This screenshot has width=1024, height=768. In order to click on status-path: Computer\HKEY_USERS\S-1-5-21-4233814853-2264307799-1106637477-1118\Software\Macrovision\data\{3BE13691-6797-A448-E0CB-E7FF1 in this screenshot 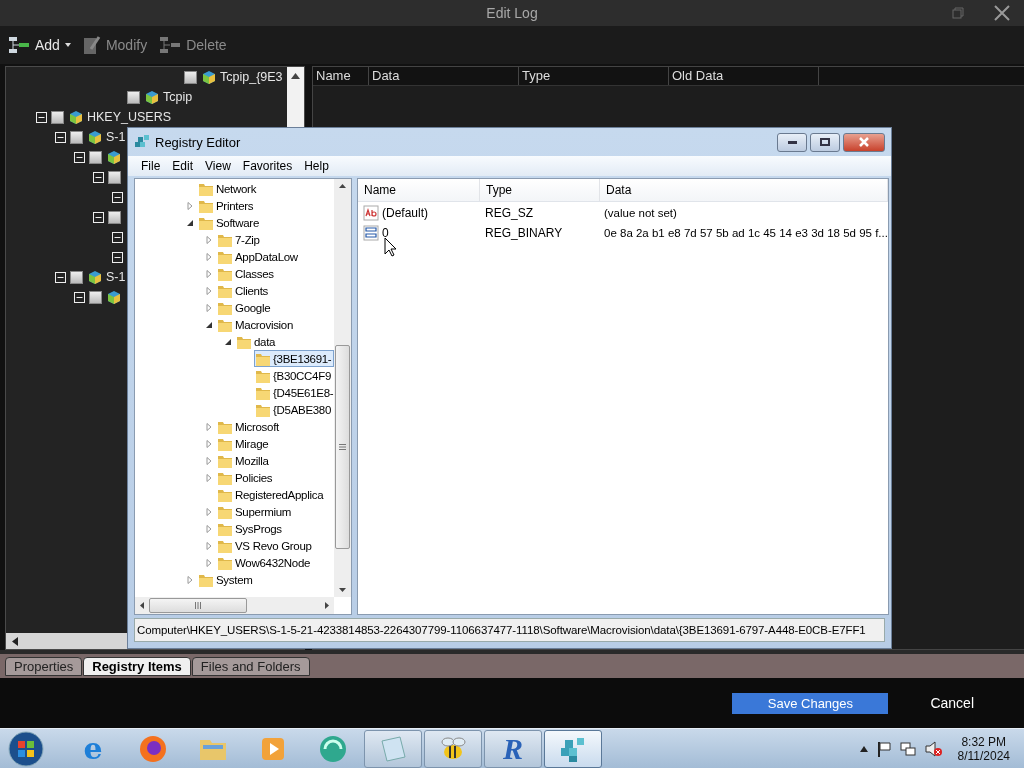, I will do `click(501, 630)`.